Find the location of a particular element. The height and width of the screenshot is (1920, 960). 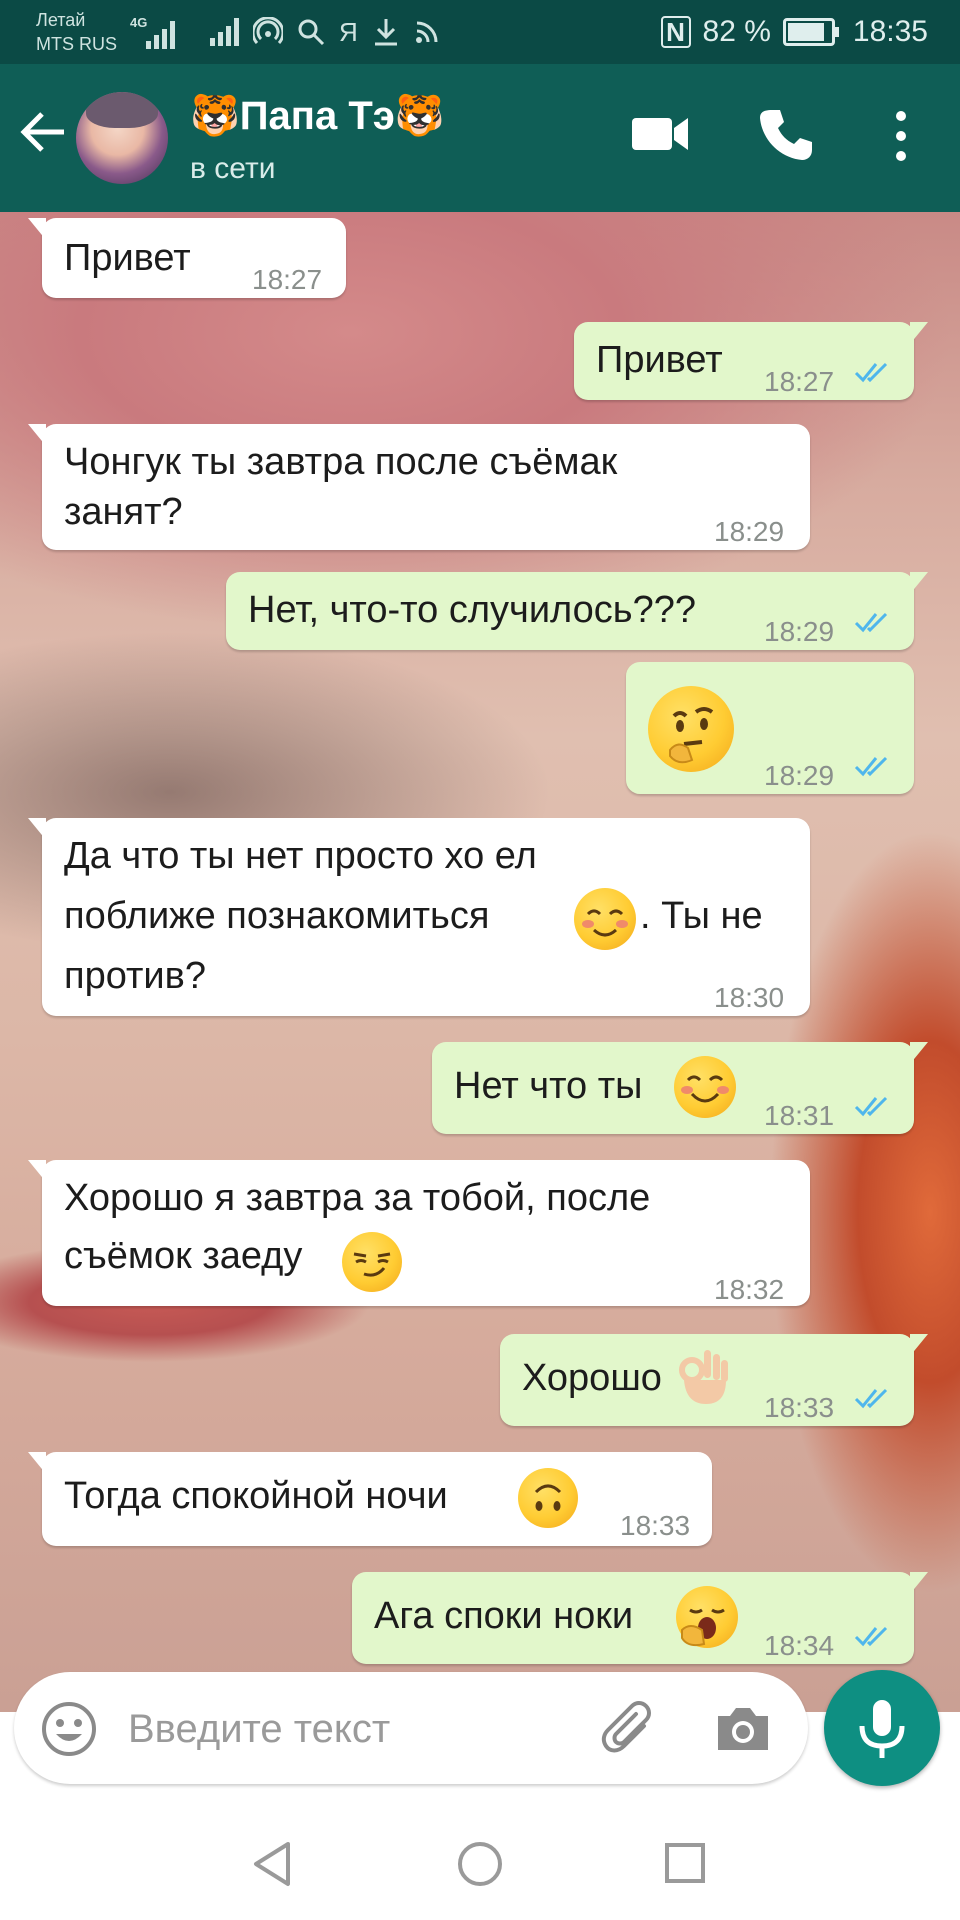

voice-record-button is located at coordinates (882, 1728).